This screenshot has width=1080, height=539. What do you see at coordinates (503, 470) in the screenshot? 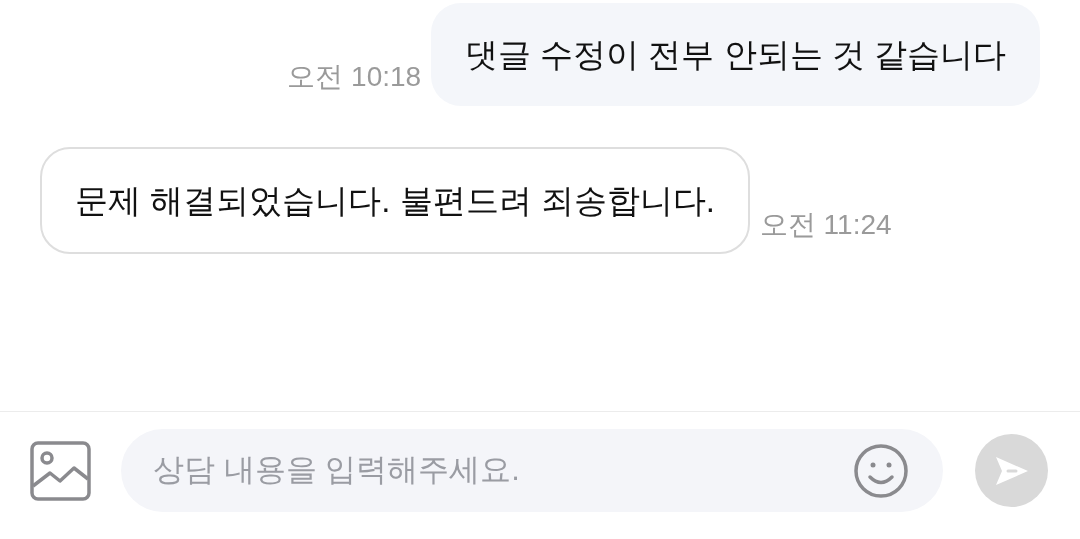
I see `message-input: 상담 내용을 입력해주세요.` at bounding box center [503, 470].